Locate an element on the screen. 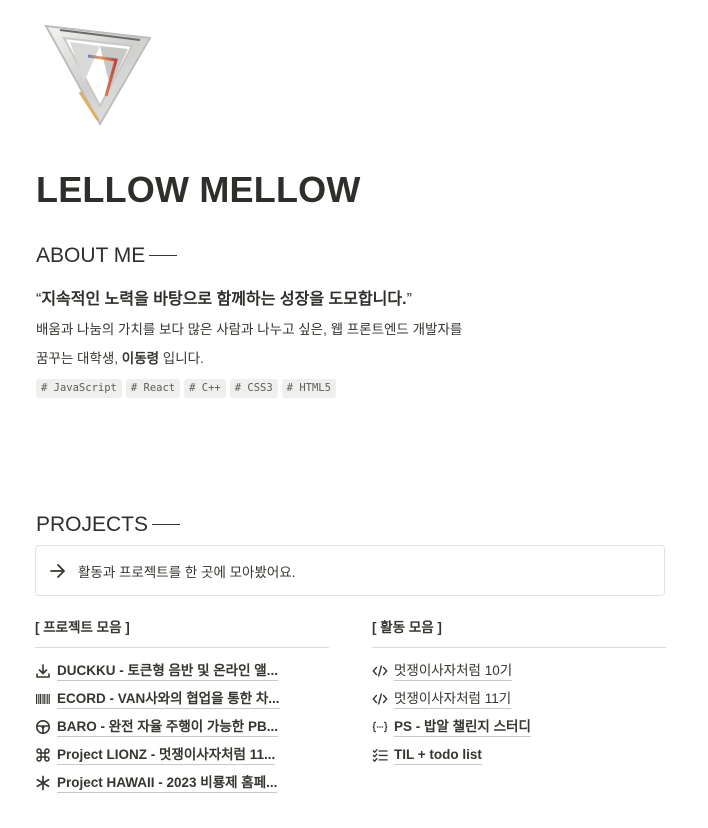 Image resolution: width=708 pixels, height=828 pixels. about-heading-text: ABOUT ME is located at coordinates (91, 255).